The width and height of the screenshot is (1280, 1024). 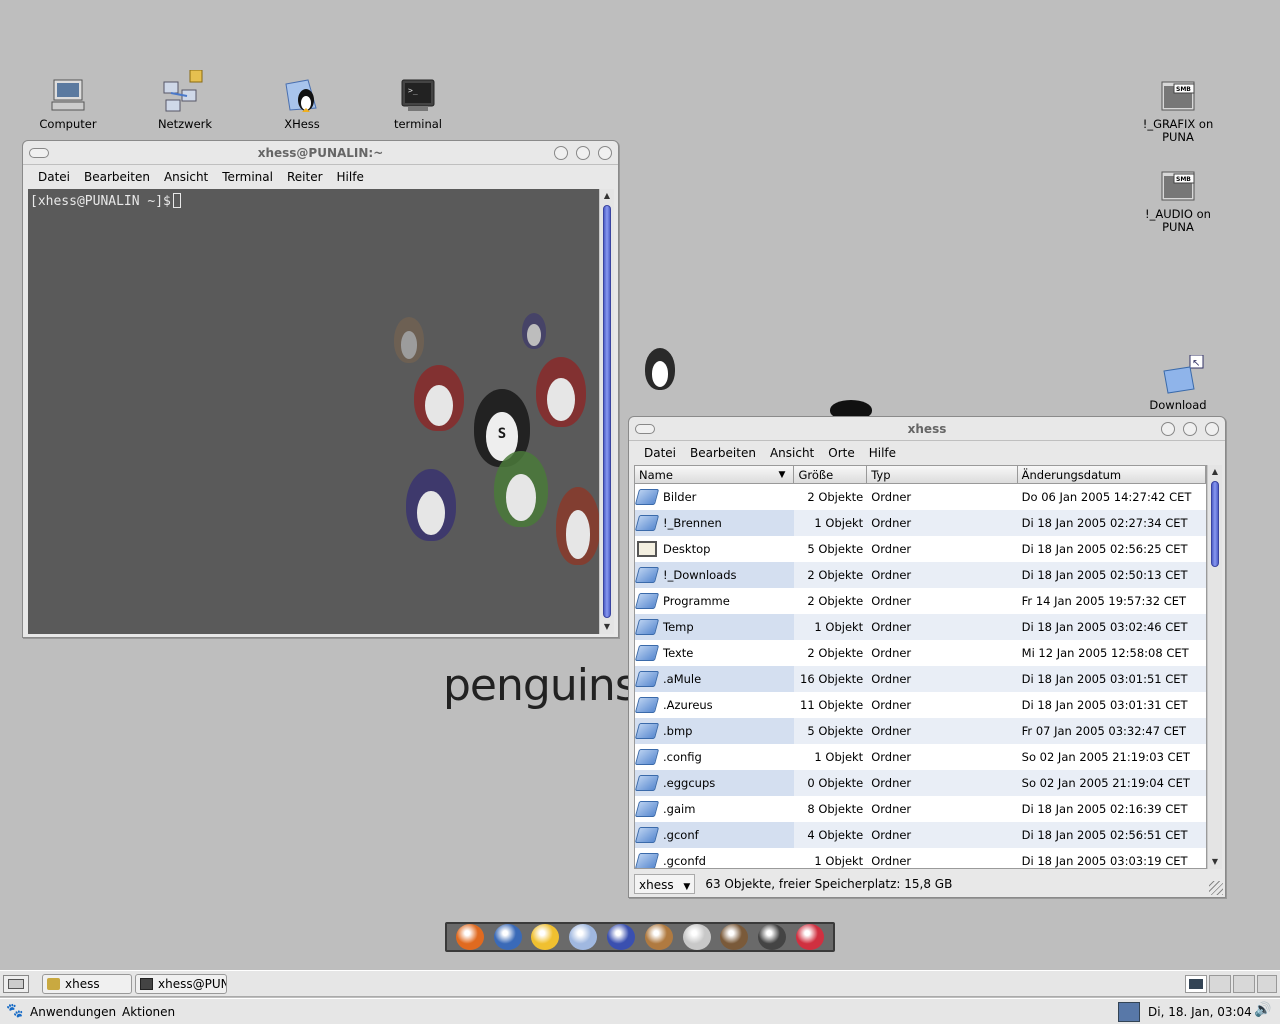 I want to click on desktop-icon-terminal: >_ terminal, so click(x=418, y=104).